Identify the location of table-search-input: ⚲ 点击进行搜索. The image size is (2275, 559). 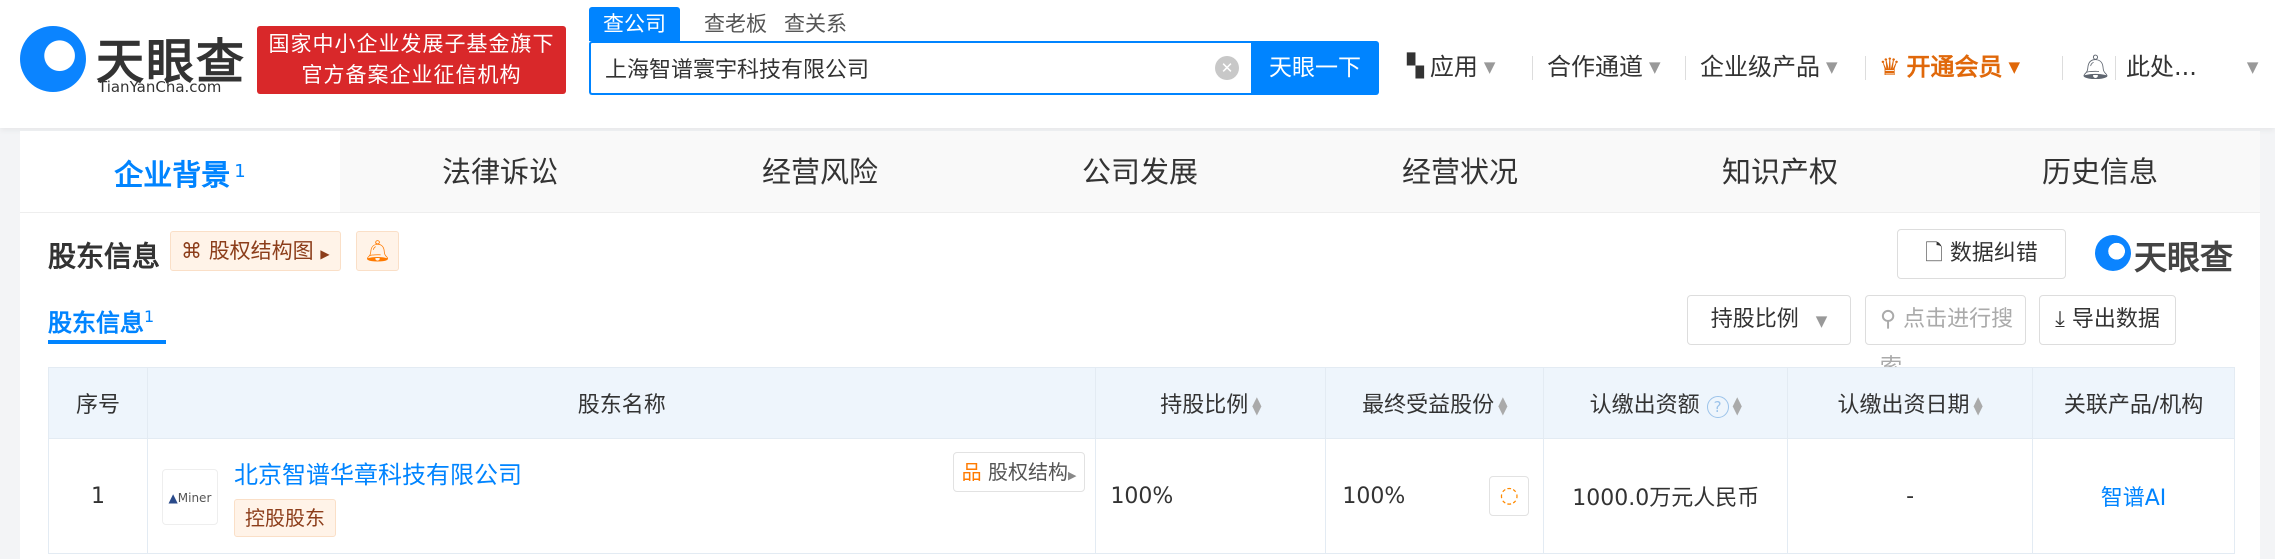
(1945, 337).